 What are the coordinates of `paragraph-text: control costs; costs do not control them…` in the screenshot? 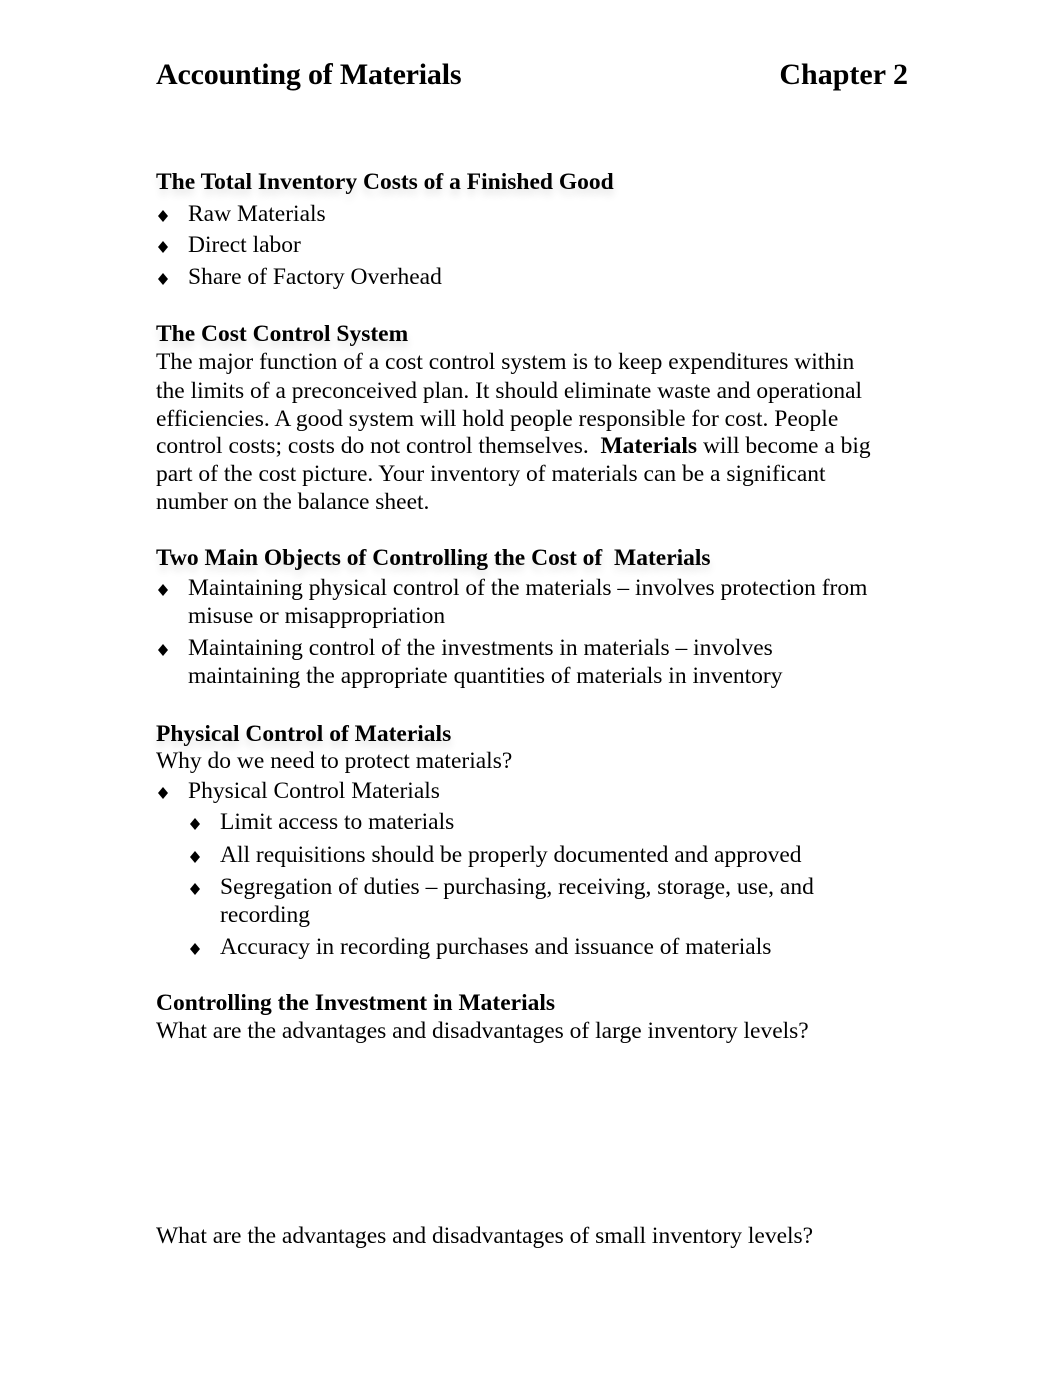 It's located at (378, 446).